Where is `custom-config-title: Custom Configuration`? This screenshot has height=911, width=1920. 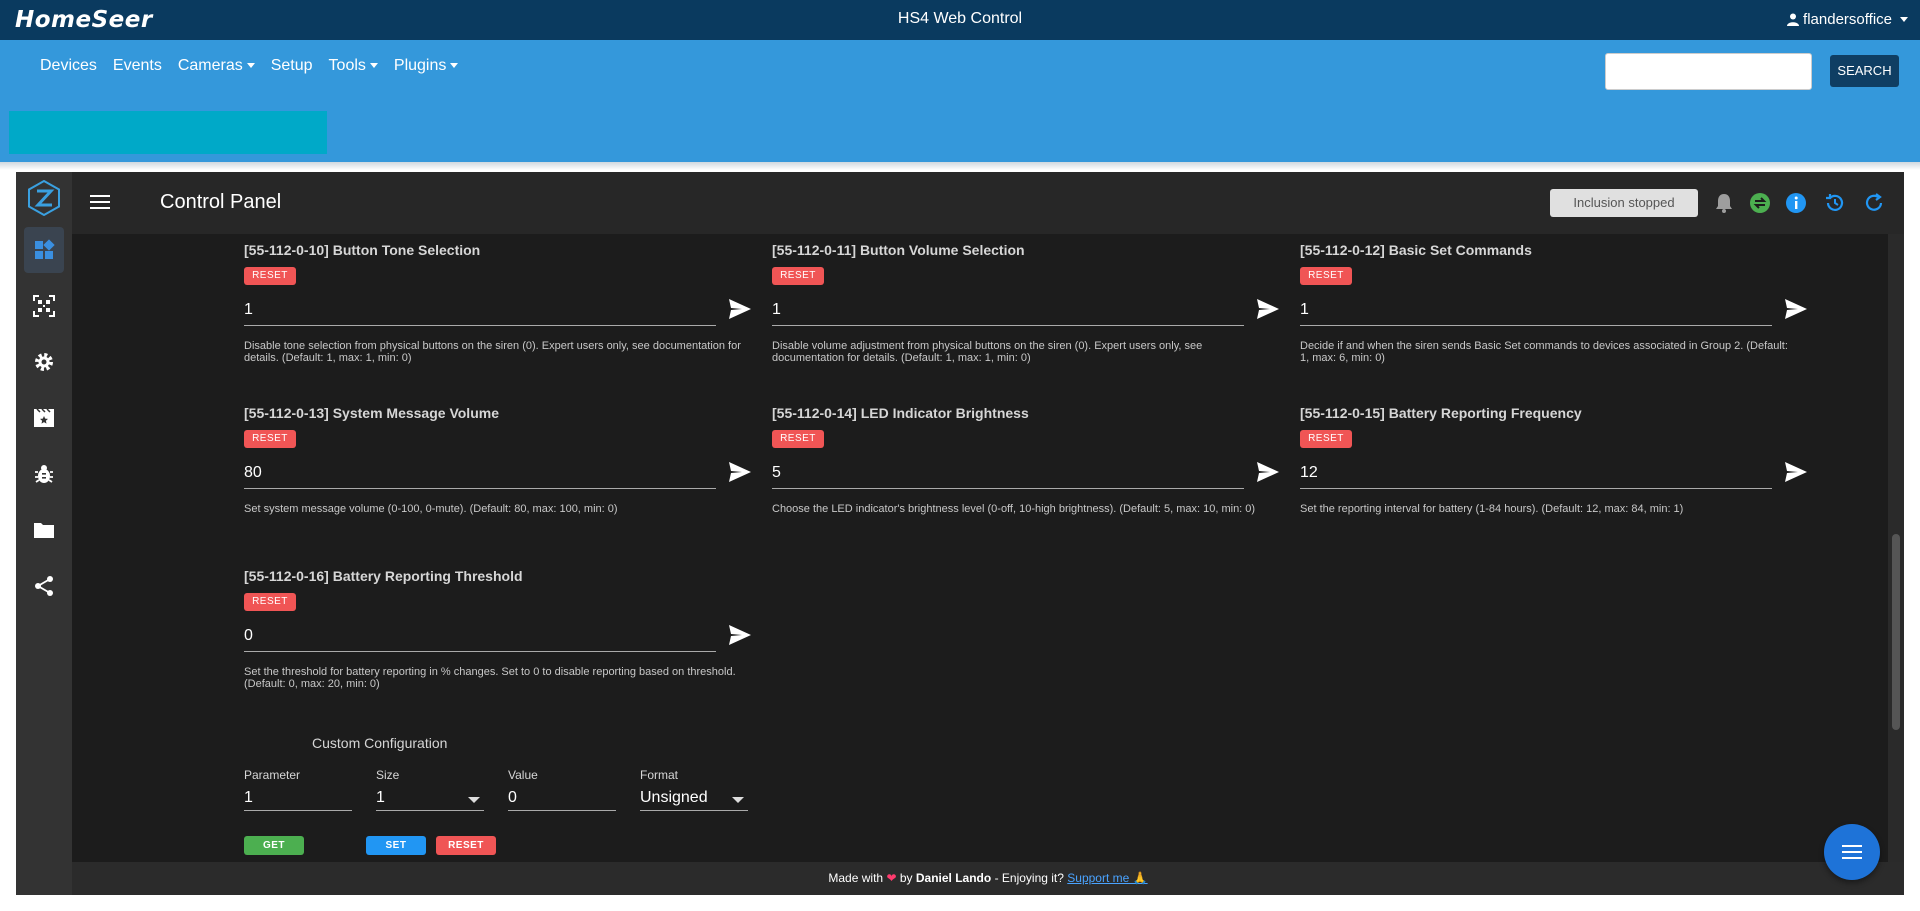 custom-config-title: Custom Configuration is located at coordinates (380, 743).